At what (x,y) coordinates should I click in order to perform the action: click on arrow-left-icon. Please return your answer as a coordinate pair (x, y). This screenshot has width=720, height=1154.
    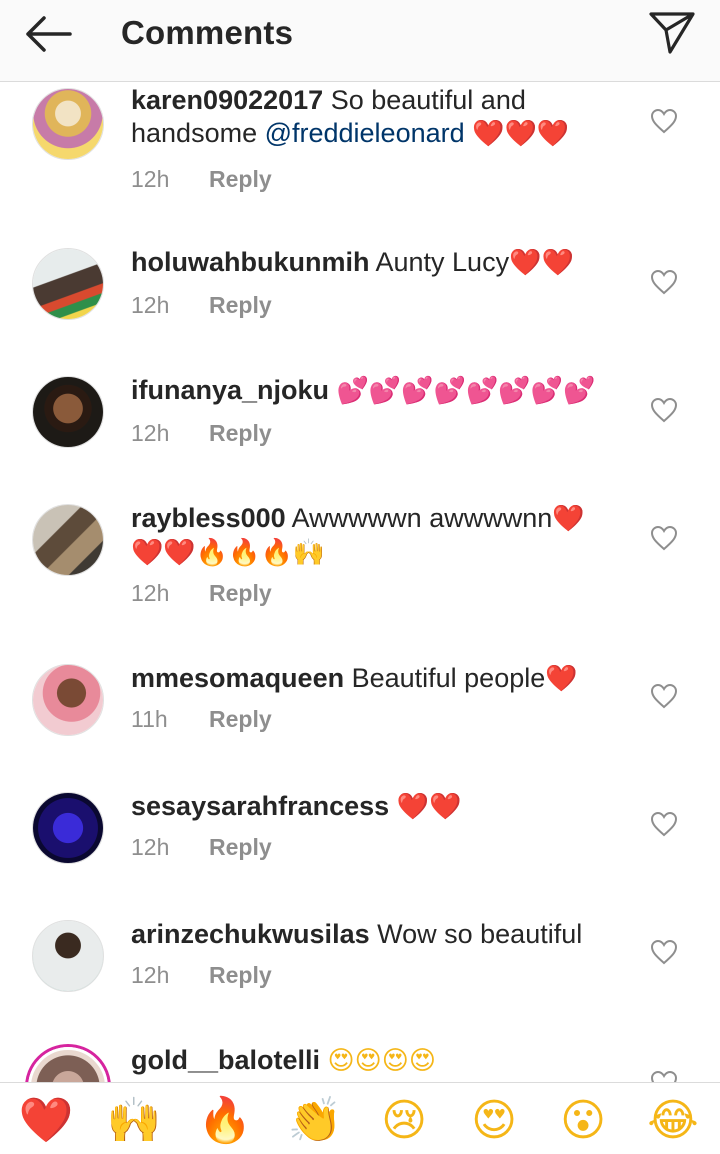
    Looking at the image, I should click on (49, 34).